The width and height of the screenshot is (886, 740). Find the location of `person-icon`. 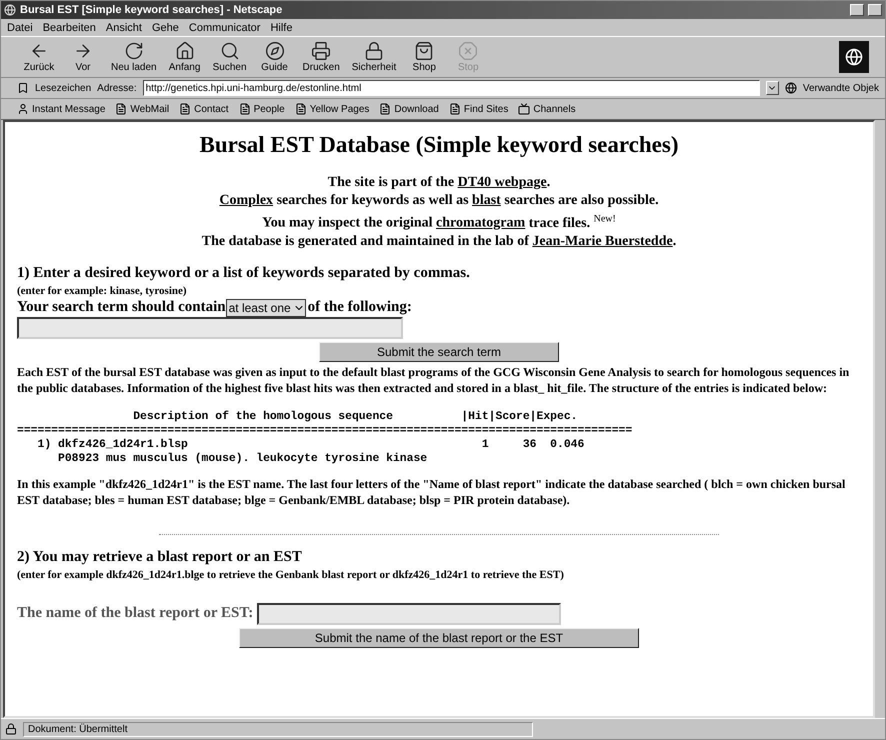

person-icon is located at coordinates (23, 109).